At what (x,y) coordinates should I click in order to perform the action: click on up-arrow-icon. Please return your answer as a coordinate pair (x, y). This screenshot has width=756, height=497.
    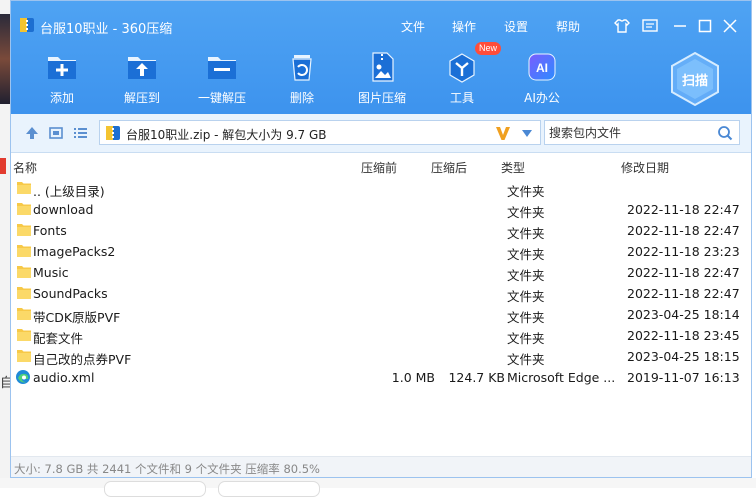
    Looking at the image, I should click on (32, 133).